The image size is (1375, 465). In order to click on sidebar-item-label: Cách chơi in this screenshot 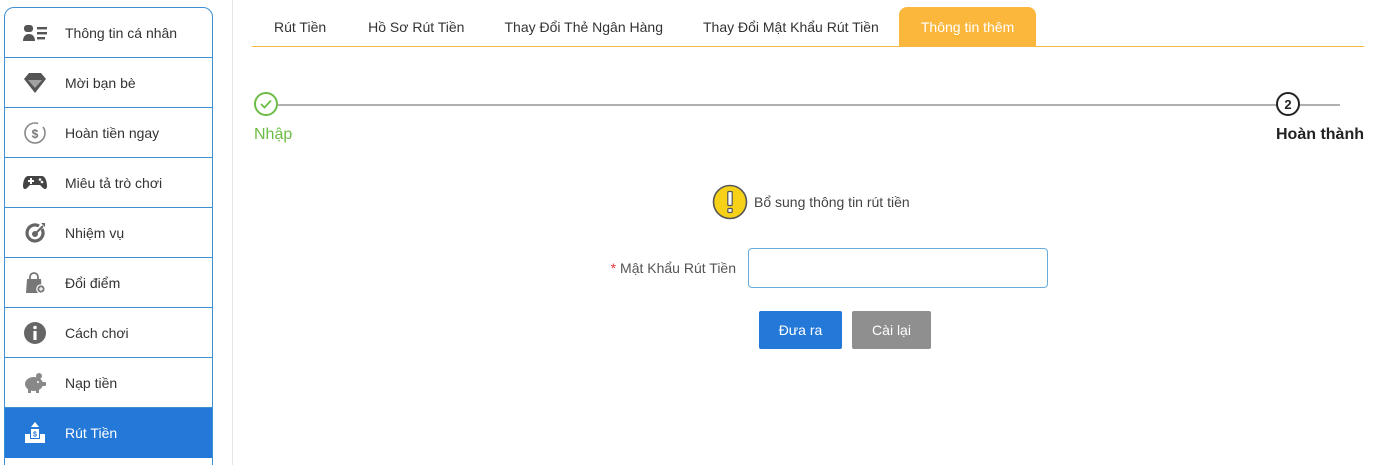, I will do `click(97, 332)`.